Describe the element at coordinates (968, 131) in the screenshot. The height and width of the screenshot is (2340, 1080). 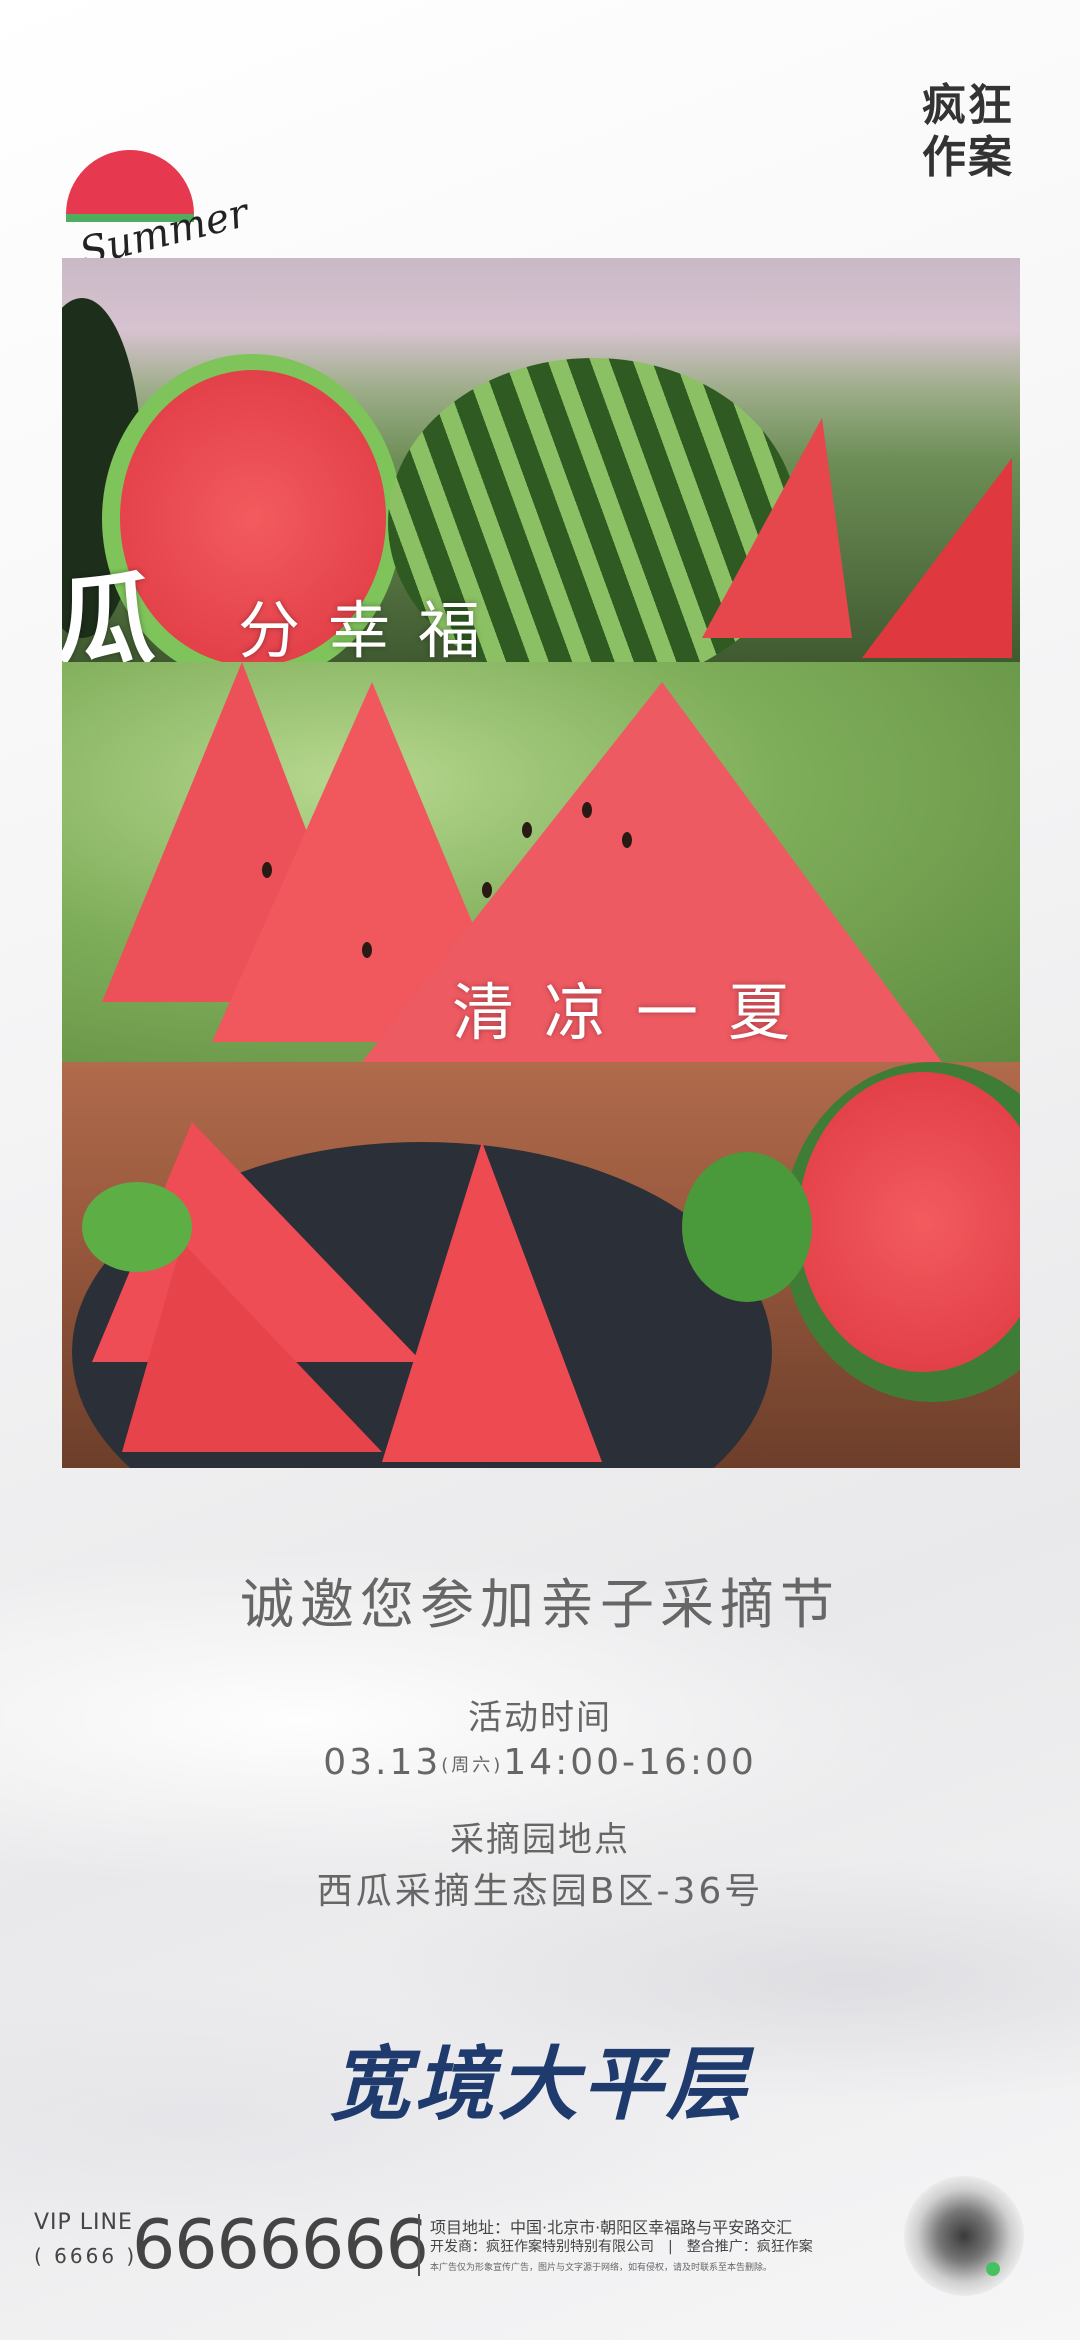
I see `brand-logo: 疯狂作案` at that location.